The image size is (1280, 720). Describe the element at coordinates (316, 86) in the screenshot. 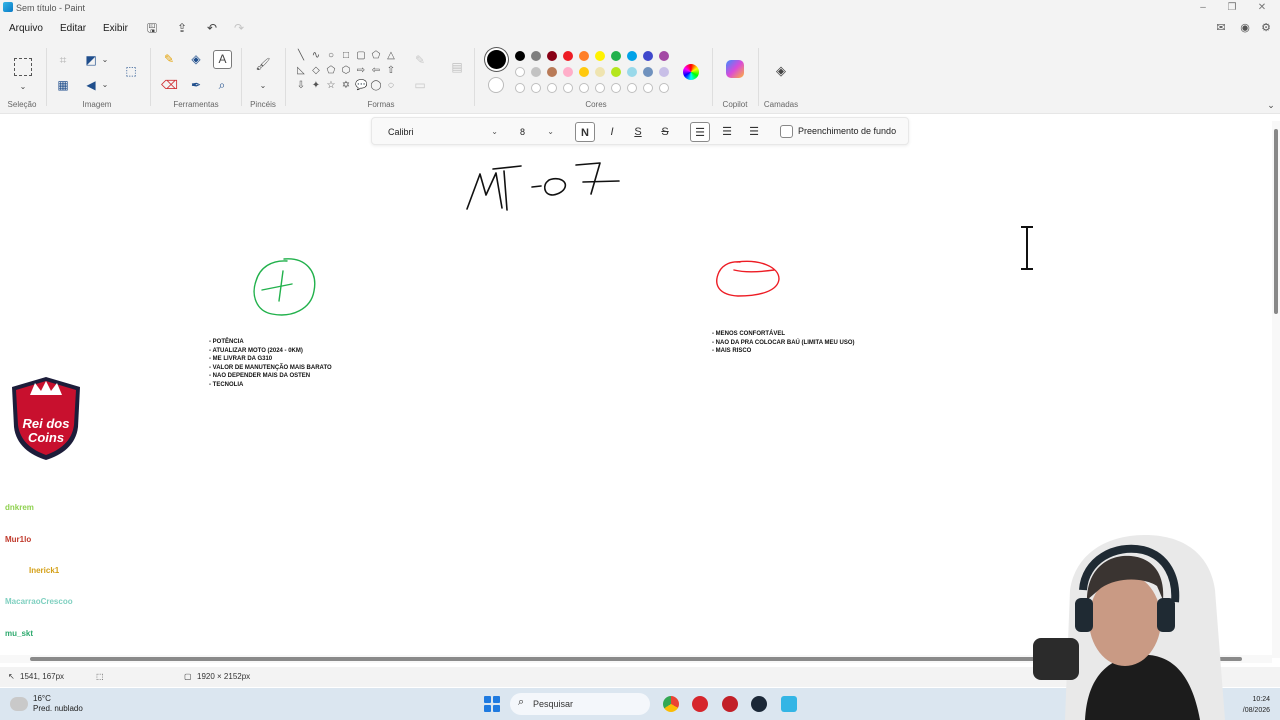

I see `four-point-star-shape-icon: ✦` at that location.